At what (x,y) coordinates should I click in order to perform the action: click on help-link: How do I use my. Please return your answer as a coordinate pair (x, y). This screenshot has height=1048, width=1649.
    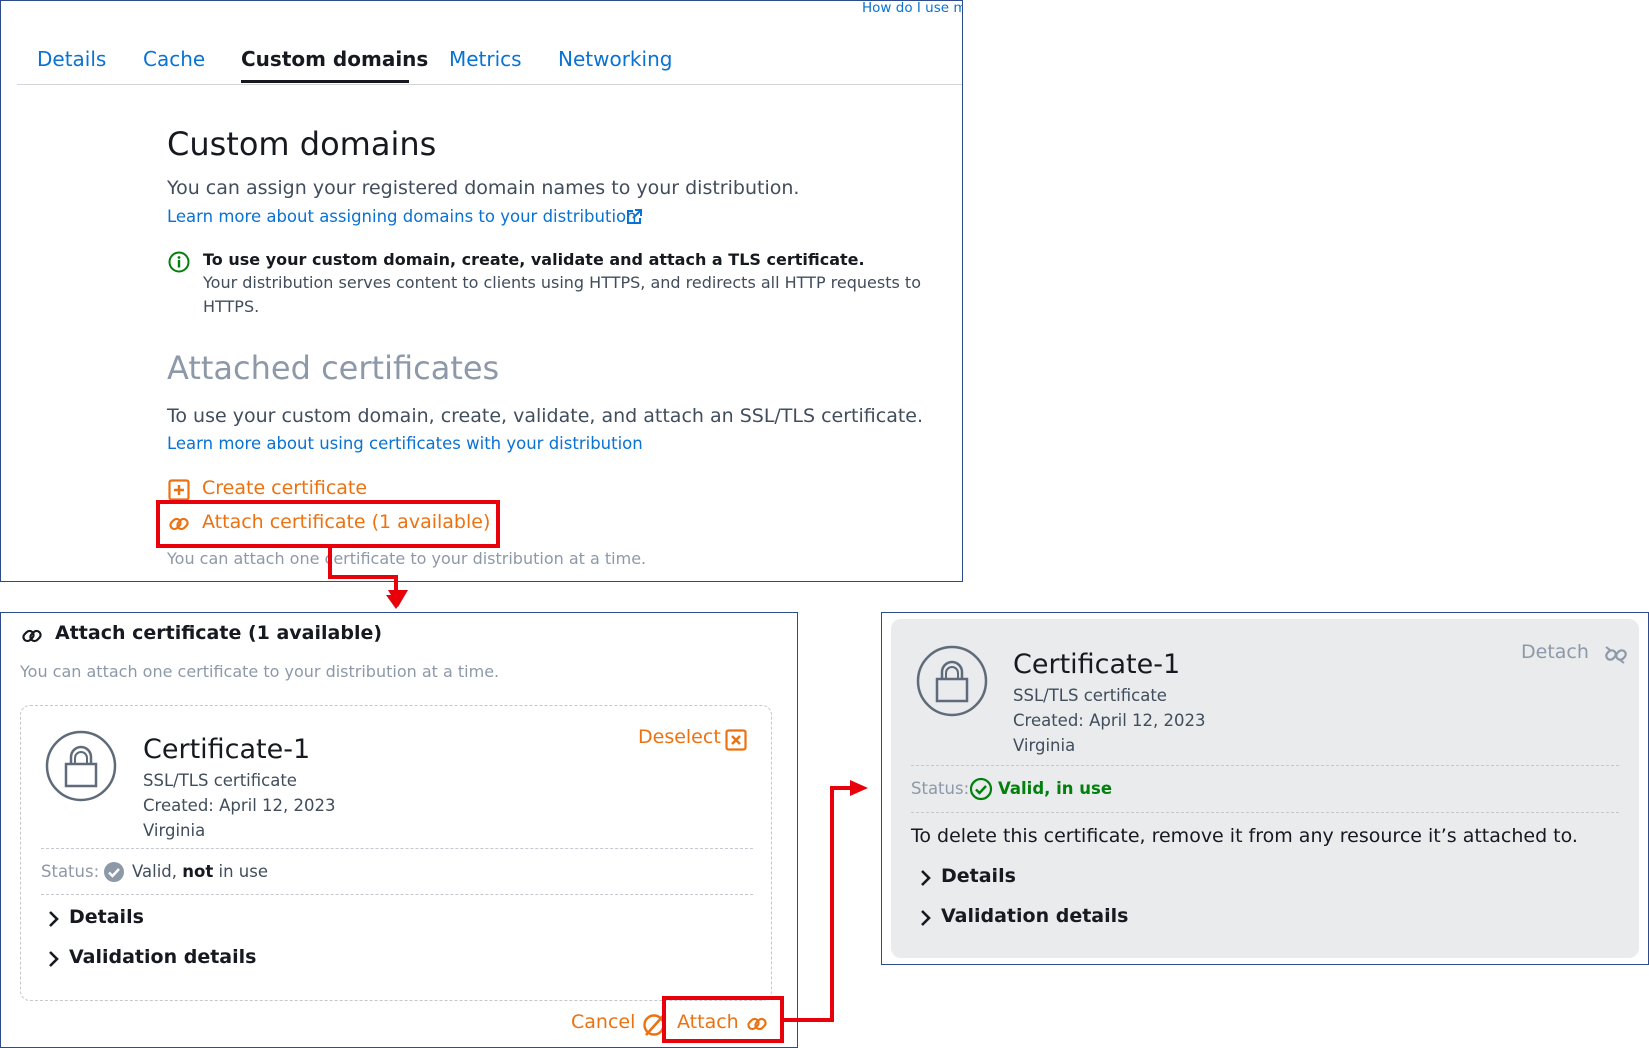
    Looking at the image, I should click on (912, 8).